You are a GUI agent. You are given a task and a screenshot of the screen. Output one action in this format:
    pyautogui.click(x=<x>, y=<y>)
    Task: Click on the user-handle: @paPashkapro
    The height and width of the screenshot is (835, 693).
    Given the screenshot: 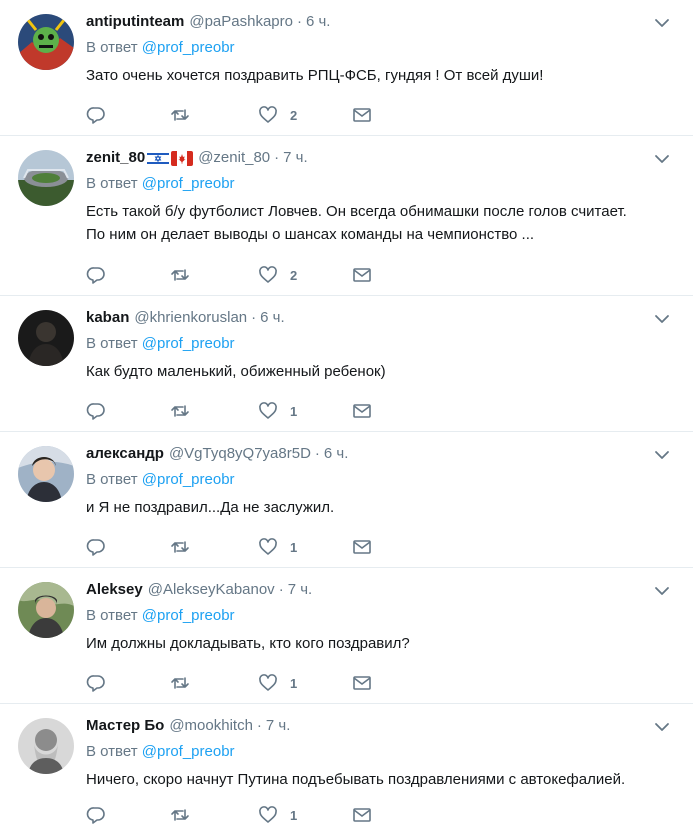 What is the action you would take?
    pyautogui.click(x=241, y=22)
    